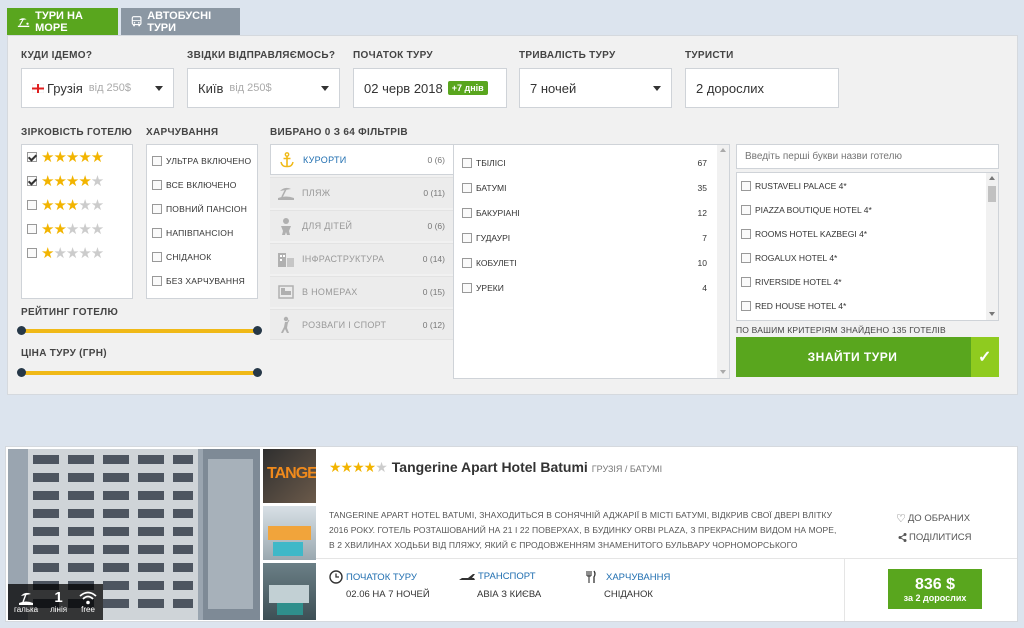  I want to click on tab-sea-tours: Тури на море, so click(62, 21).